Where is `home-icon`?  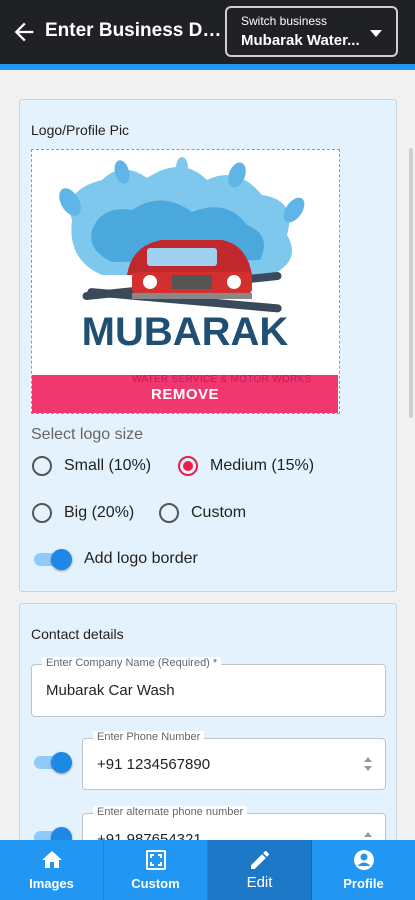 home-icon is located at coordinates (51, 859).